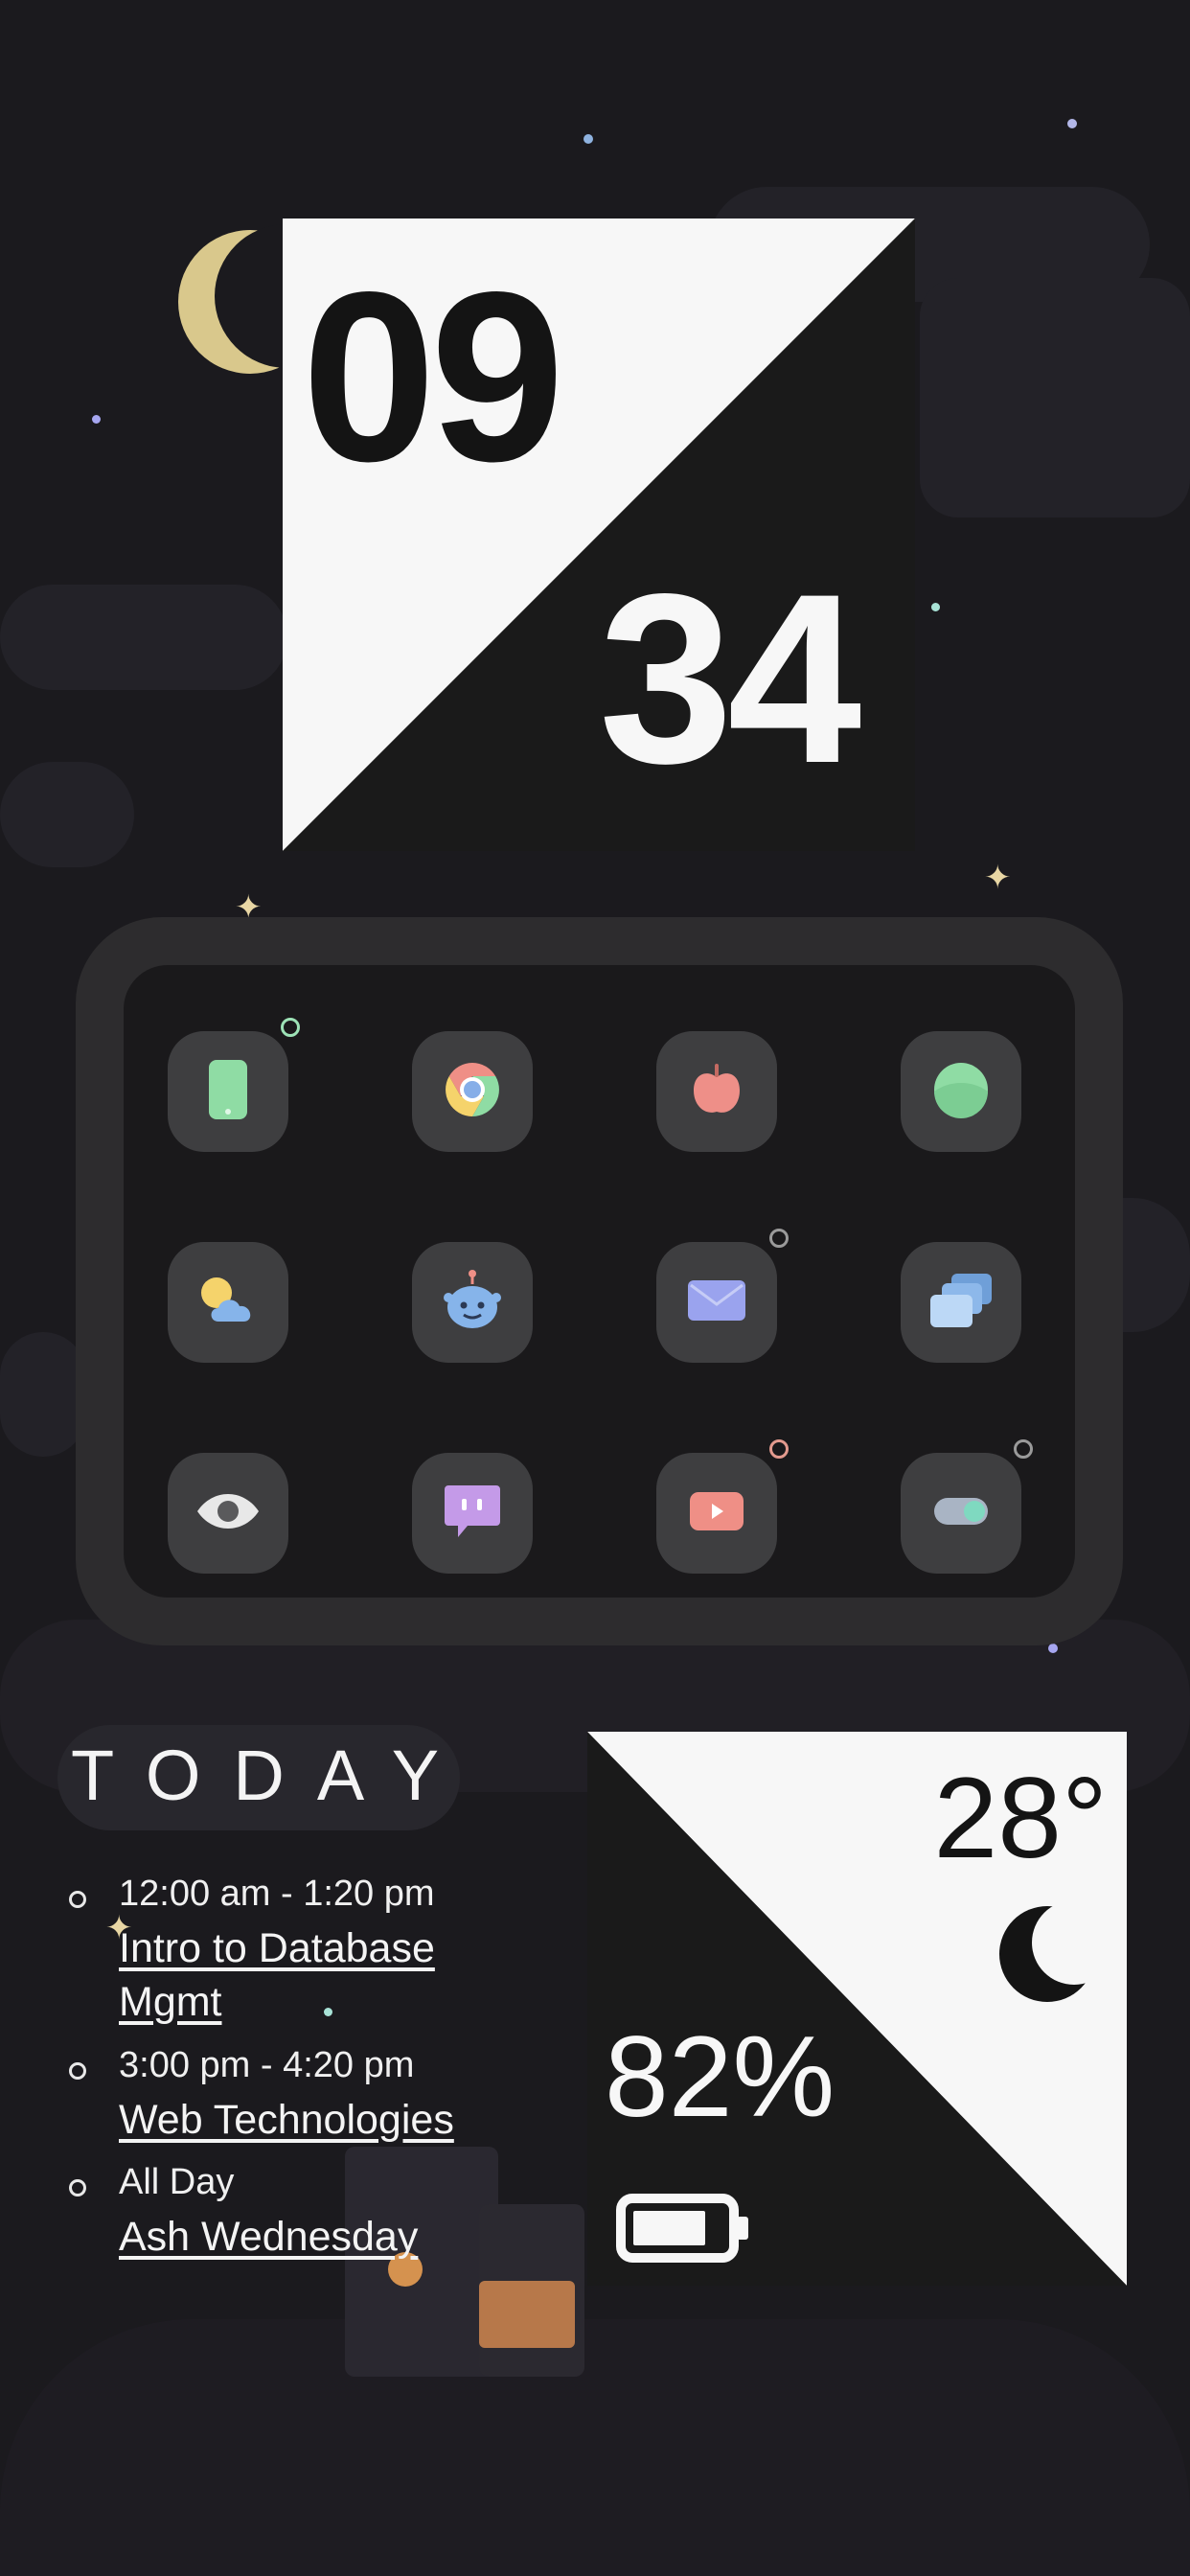 Image resolution: width=1190 pixels, height=2576 pixels. I want to click on app-chrome, so click(473, 1091).